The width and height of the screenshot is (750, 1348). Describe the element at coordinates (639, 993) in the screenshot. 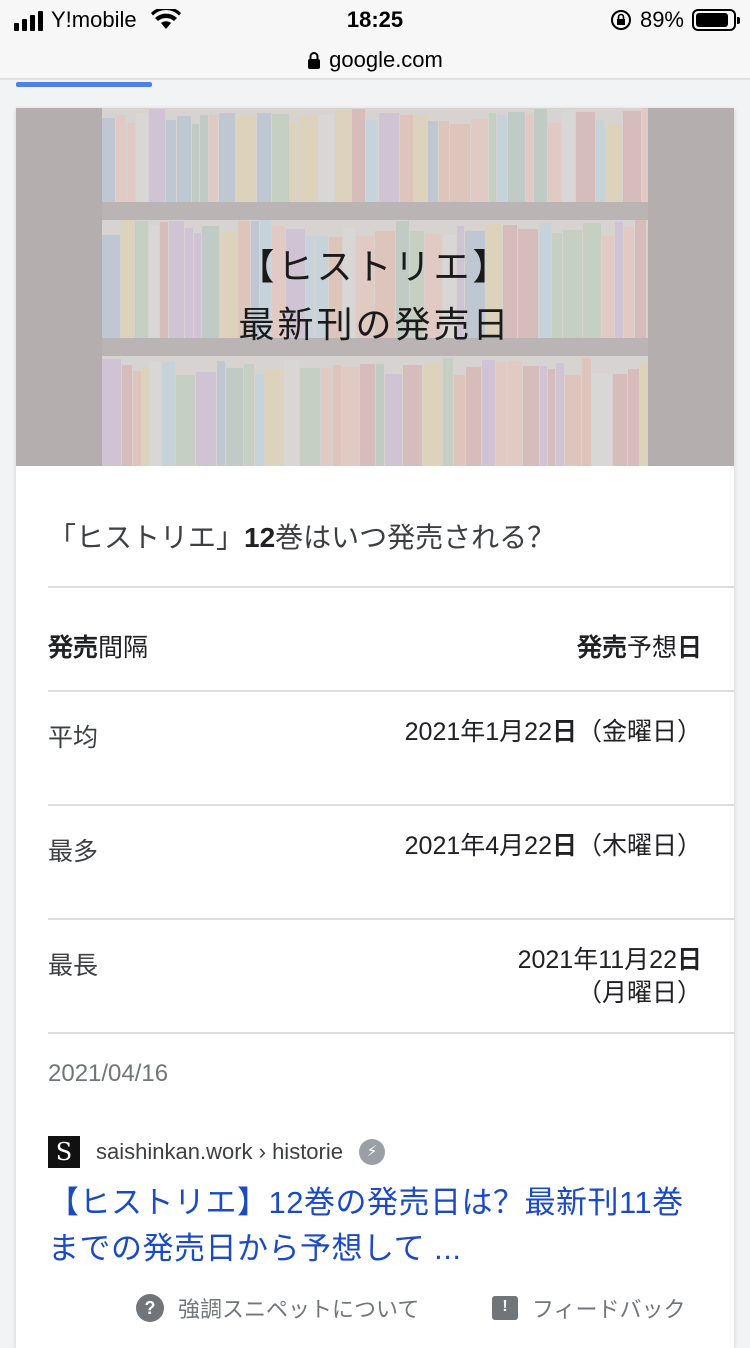

I see `value-weekday: （月曜日）` at that location.